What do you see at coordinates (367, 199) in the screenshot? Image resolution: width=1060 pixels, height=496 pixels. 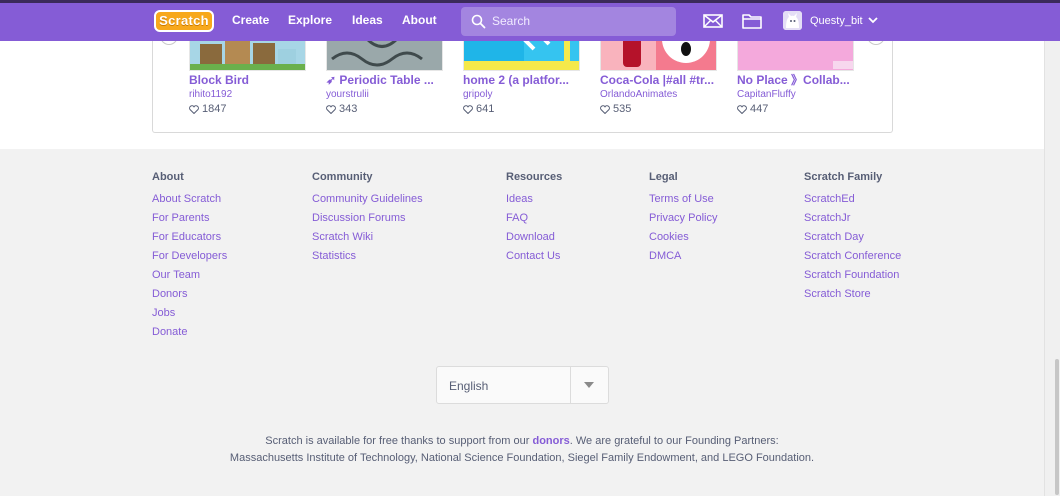 I see `footer-link: Community Guidelines` at bounding box center [367, 199].